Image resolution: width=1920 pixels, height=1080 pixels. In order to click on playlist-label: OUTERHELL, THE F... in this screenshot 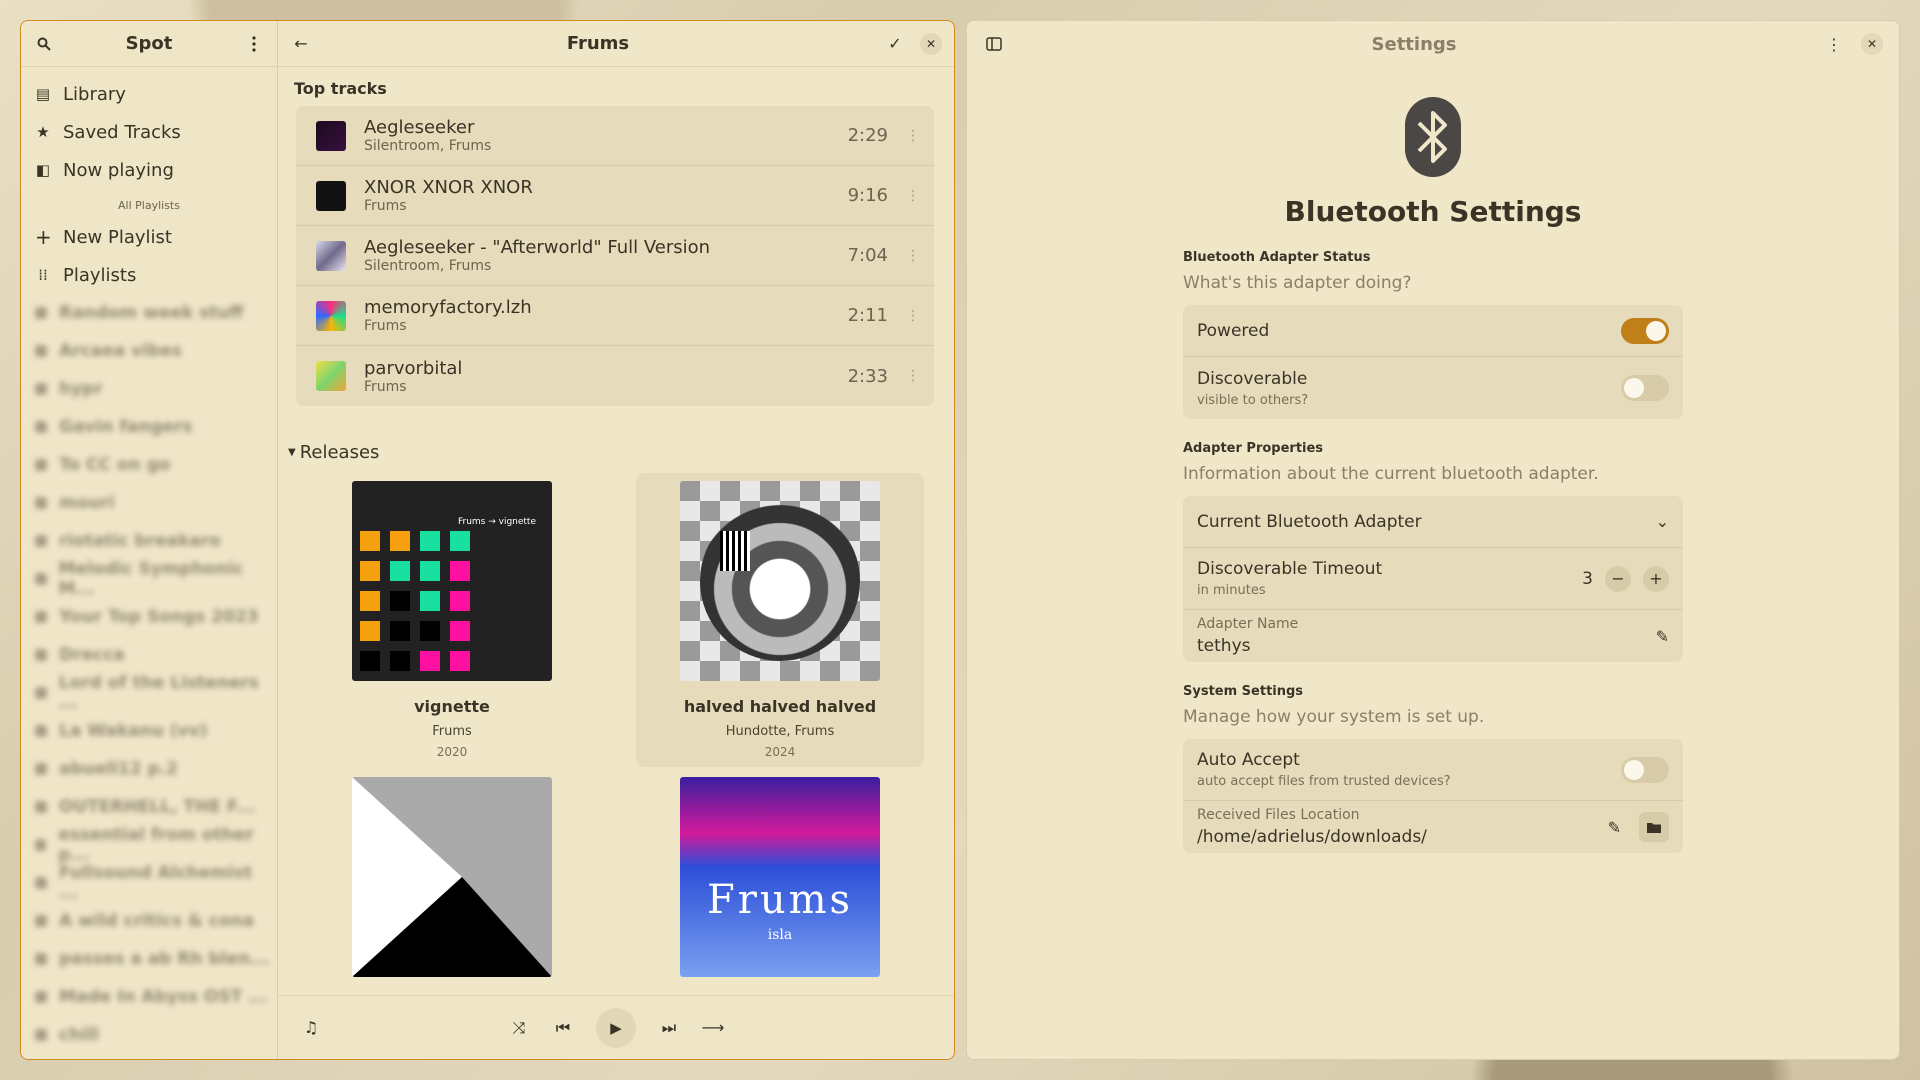, I will do `click(157, 807)`.